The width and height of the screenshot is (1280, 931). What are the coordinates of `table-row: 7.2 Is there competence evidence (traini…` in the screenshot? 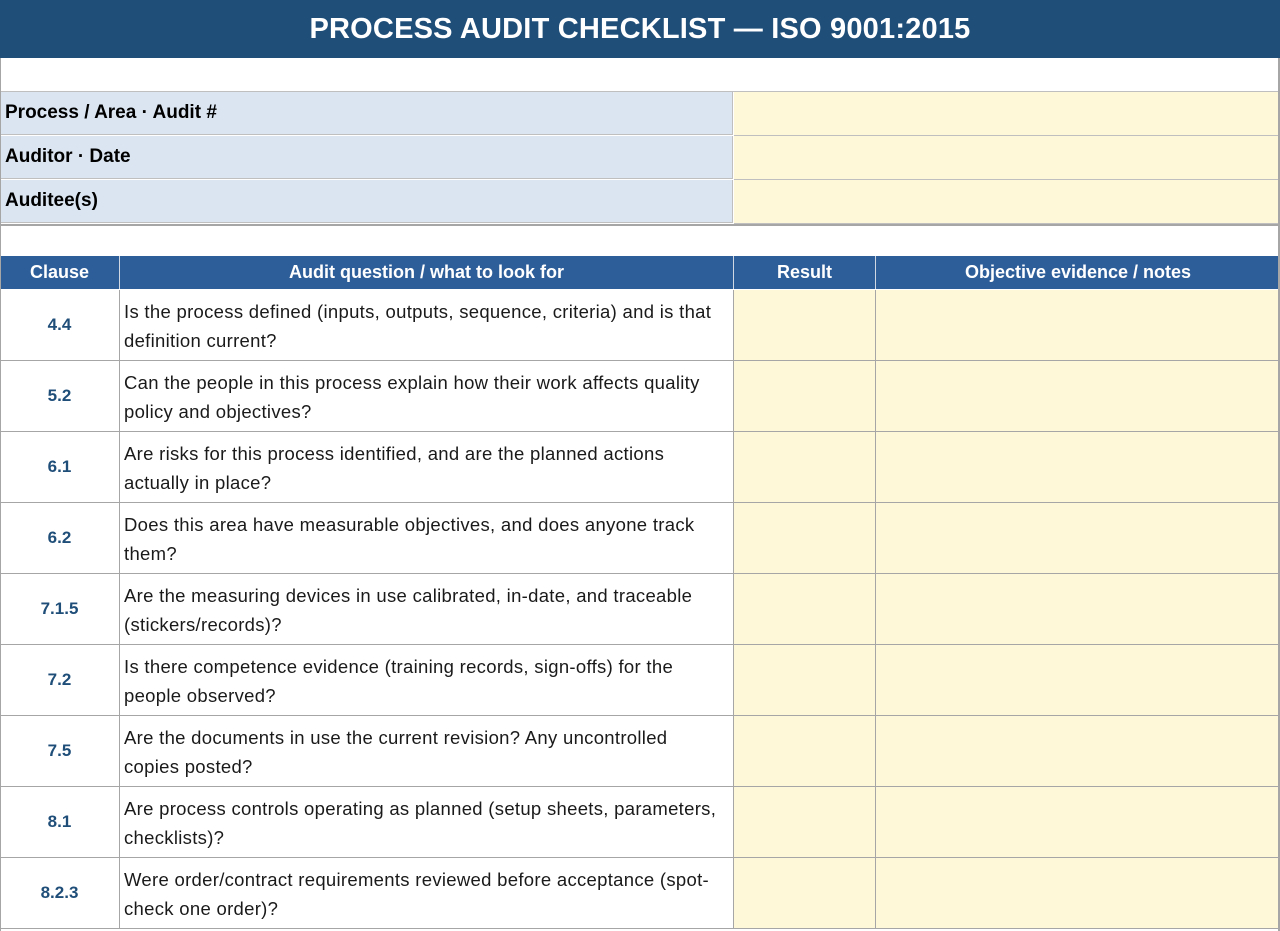 It's located at (640, 680).